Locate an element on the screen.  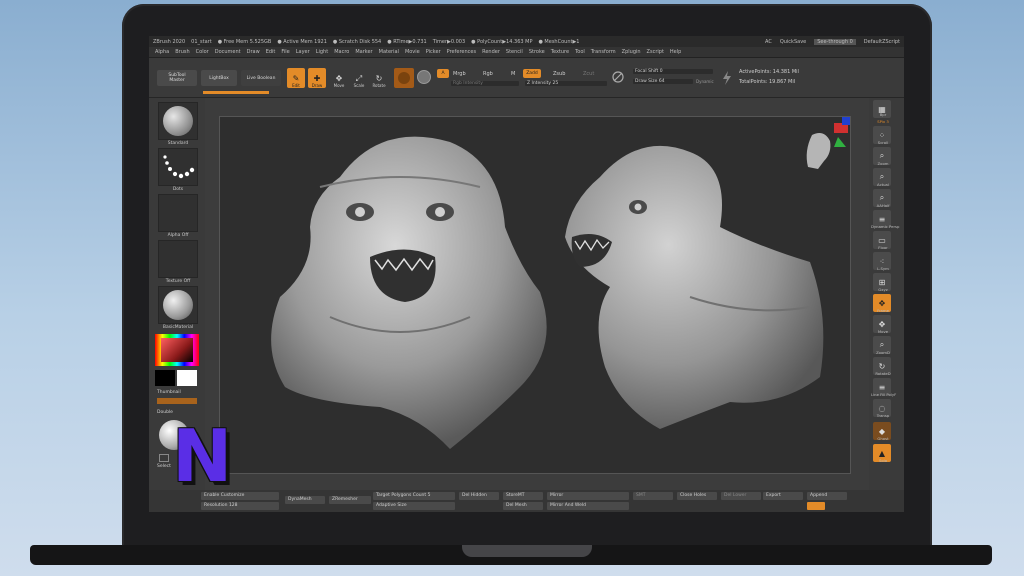
texture-thumbnail is located at coordinates (178, 259).